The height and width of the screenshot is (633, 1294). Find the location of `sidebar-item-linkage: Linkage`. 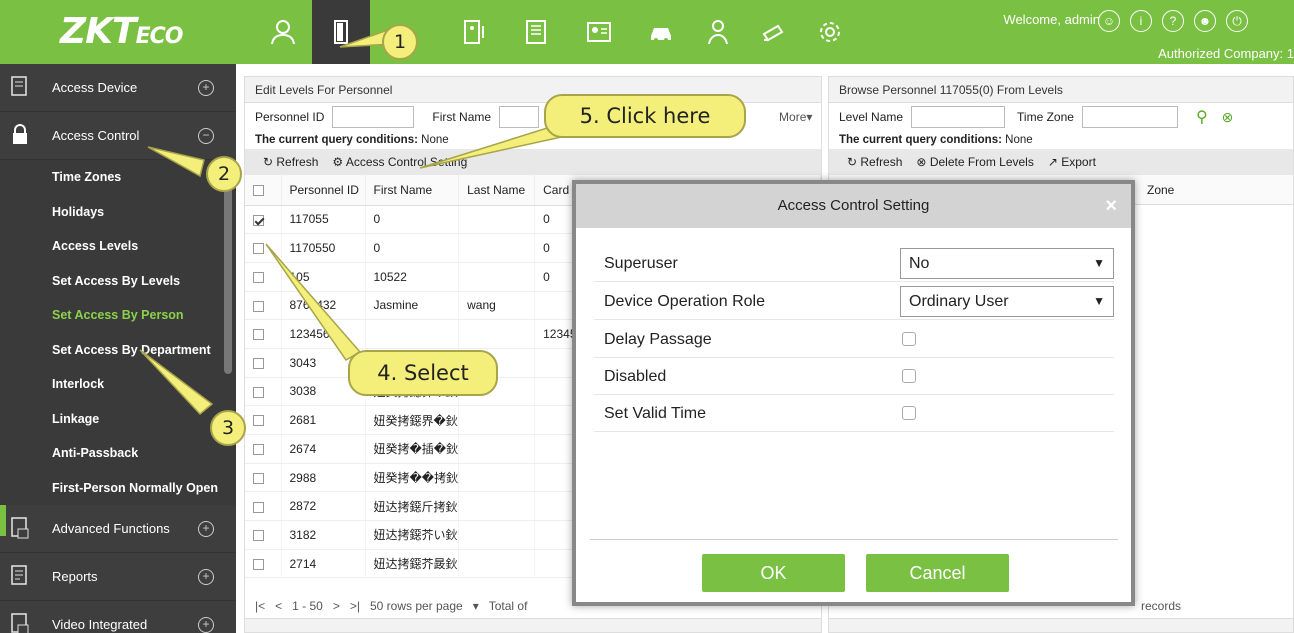

sidebar-item-linkage: Linkage is located at coordinates (118, 418).